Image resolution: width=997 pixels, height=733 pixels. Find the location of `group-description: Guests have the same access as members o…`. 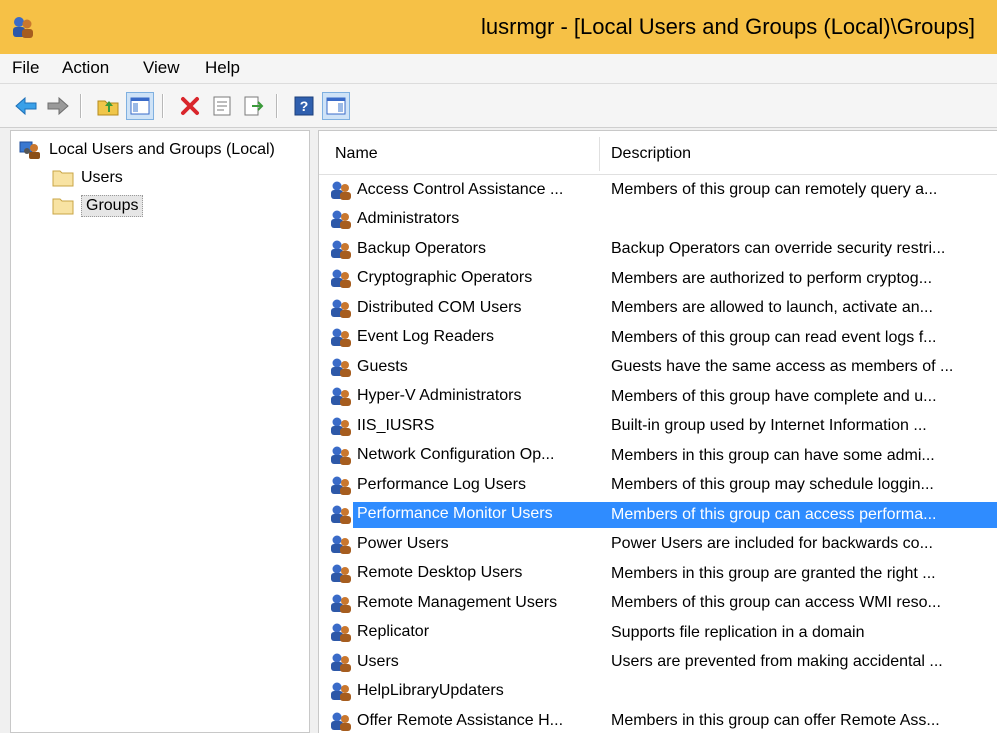

group-description: Guests have the same access as members o… is located at coordinates (782, 366).